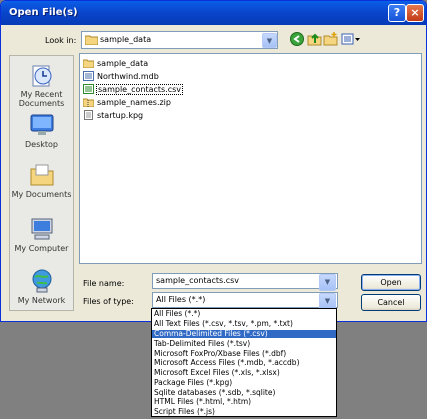 Image resolution: width=427 pixels, height=419 pixels. I want to click on desktop-icon, so click(42, 125).